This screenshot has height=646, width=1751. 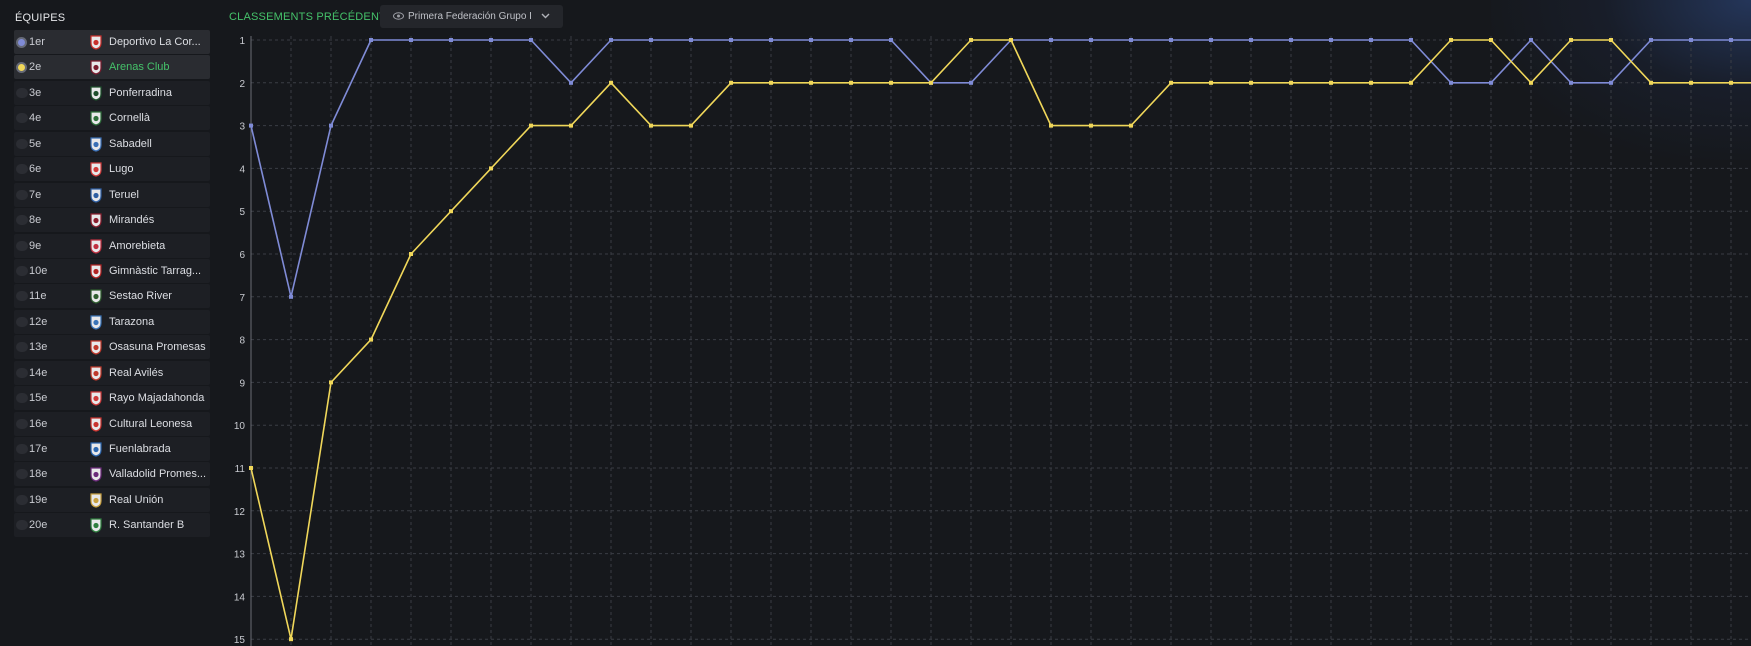 What do you see at coordinates (242, 41) in the screenshot?
I see `y-tick-label: 1` at bounding box center [242, 41].